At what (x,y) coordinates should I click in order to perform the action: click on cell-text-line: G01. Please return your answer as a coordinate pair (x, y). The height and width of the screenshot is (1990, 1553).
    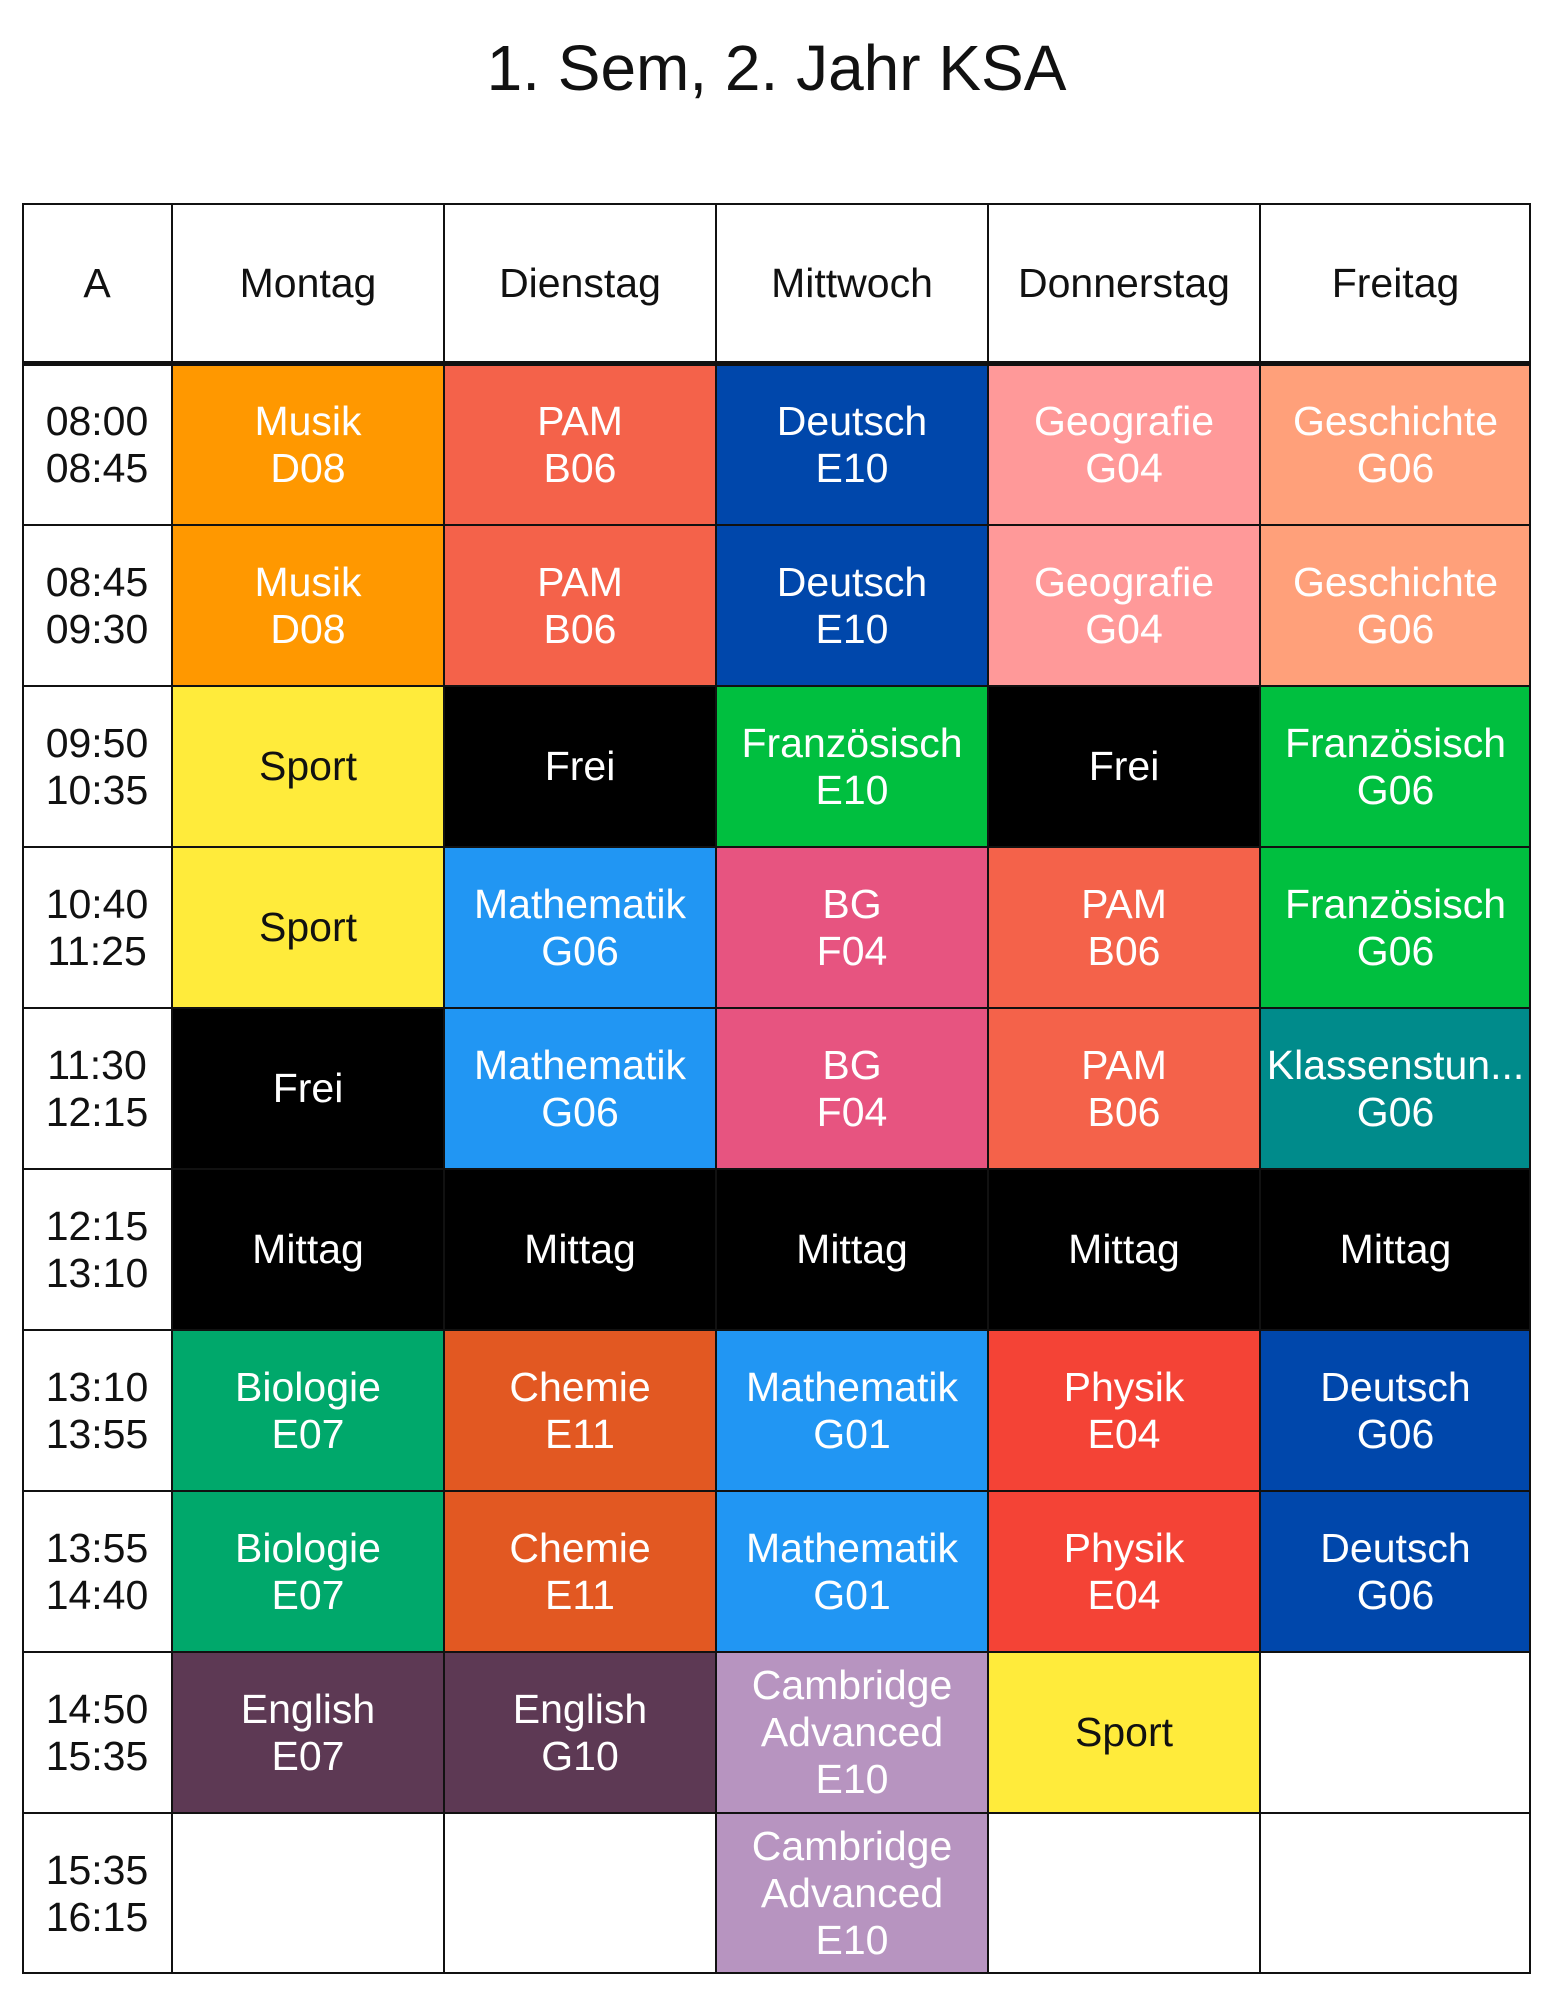
    Looking at the image, I should click on (852, 1594).